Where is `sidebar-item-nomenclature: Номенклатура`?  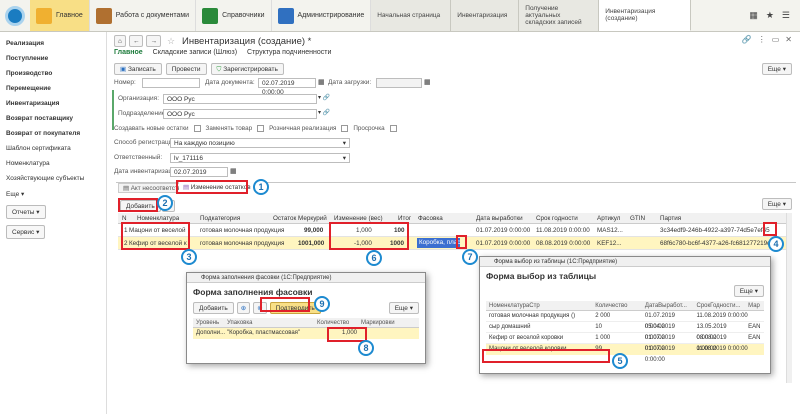 sidebar-item-nomenclature: Номенклатура is located at coordinates (53, 163).